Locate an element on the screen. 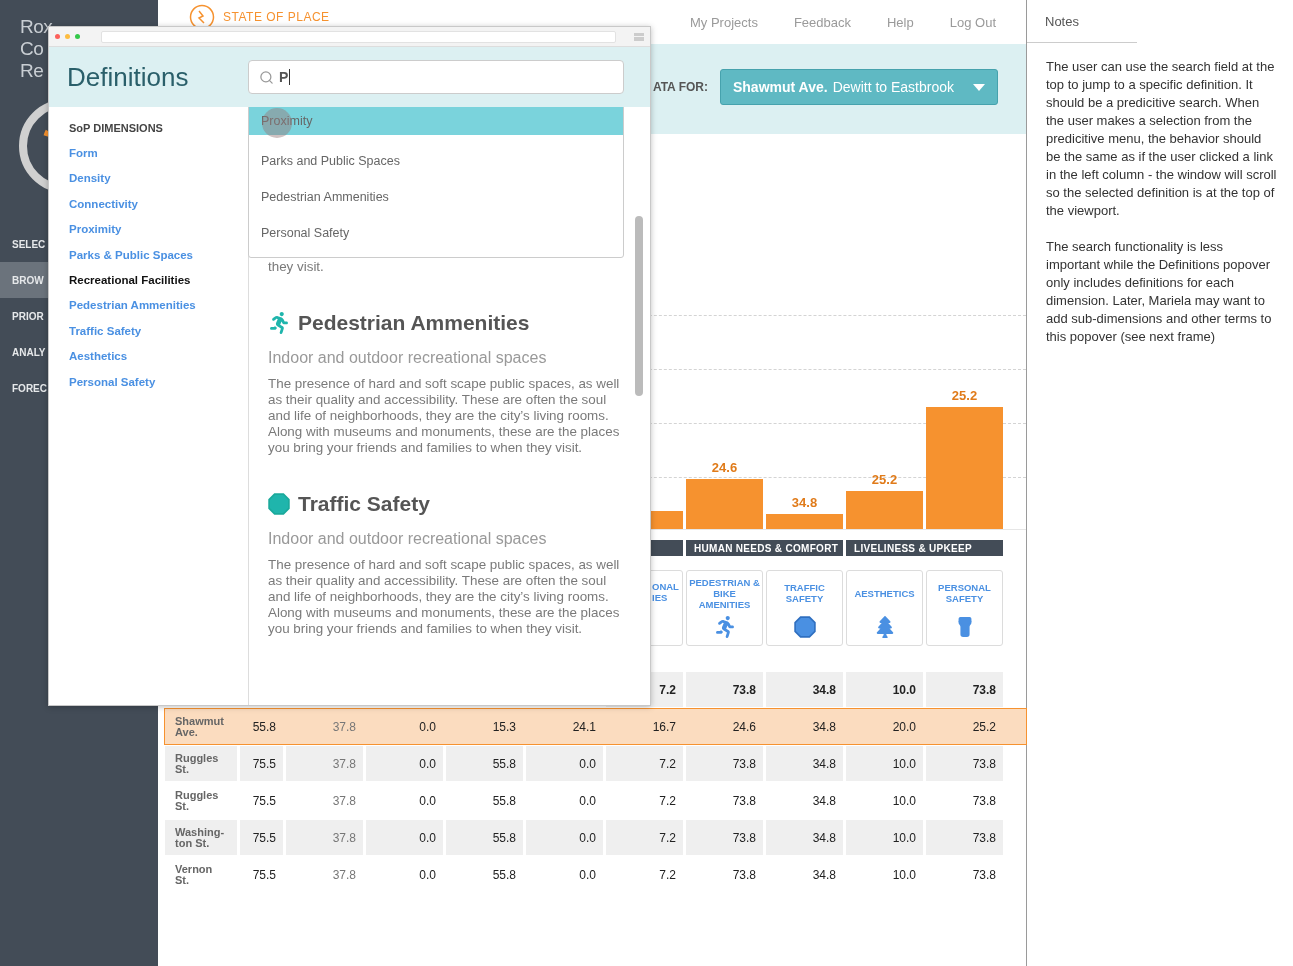 Image resolution: width=1293 pixels, height=966 pixels. table-cell-text: 20.0 is located at coordinates (904, 727).